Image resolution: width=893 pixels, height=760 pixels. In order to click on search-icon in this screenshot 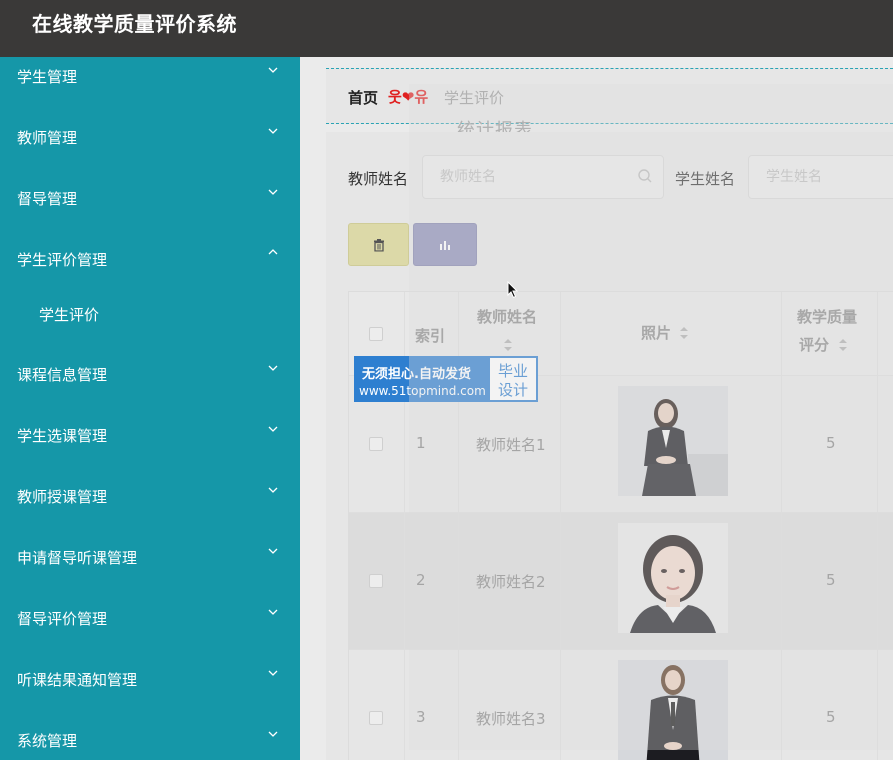, I will do `click(645, 178)`.